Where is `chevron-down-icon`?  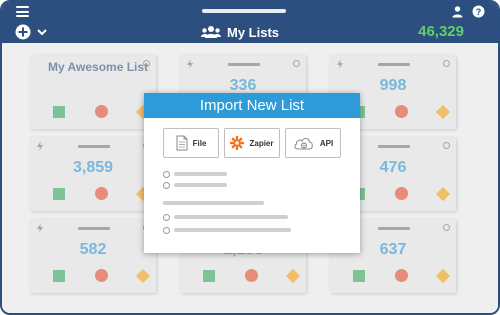
chevron-down-icon is located at coordinates (42, 32).